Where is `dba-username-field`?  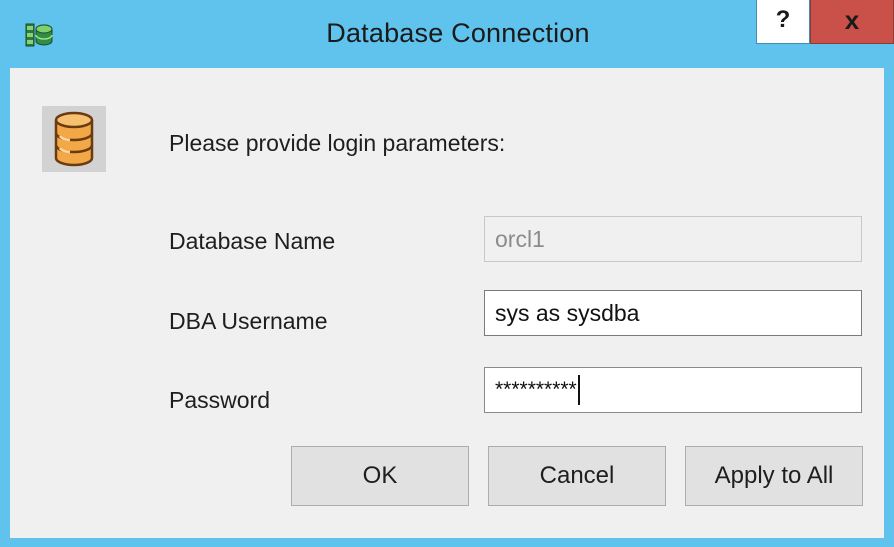 dba-username-field is located at coordinates (673, 313).